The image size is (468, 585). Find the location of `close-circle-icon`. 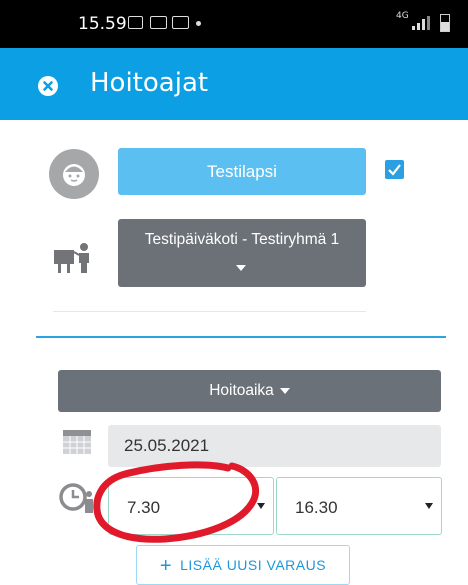

close-circle-icon is located at coordinates (48, 86).